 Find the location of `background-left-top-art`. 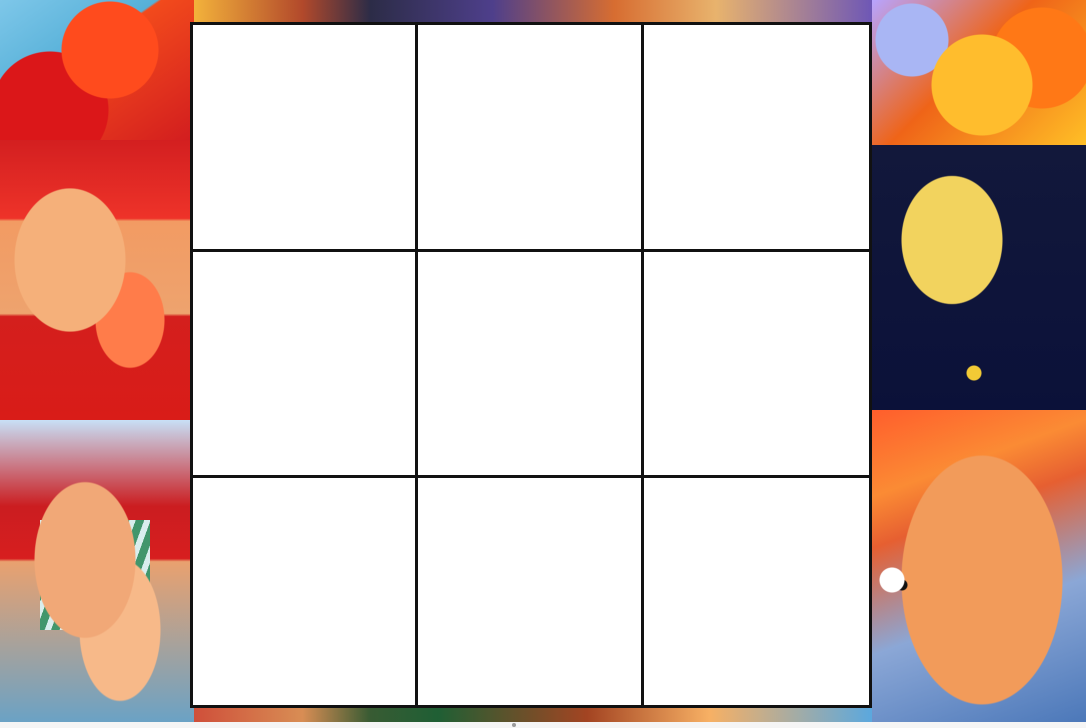

background-left-top-art is located at coordinates (98, 70).